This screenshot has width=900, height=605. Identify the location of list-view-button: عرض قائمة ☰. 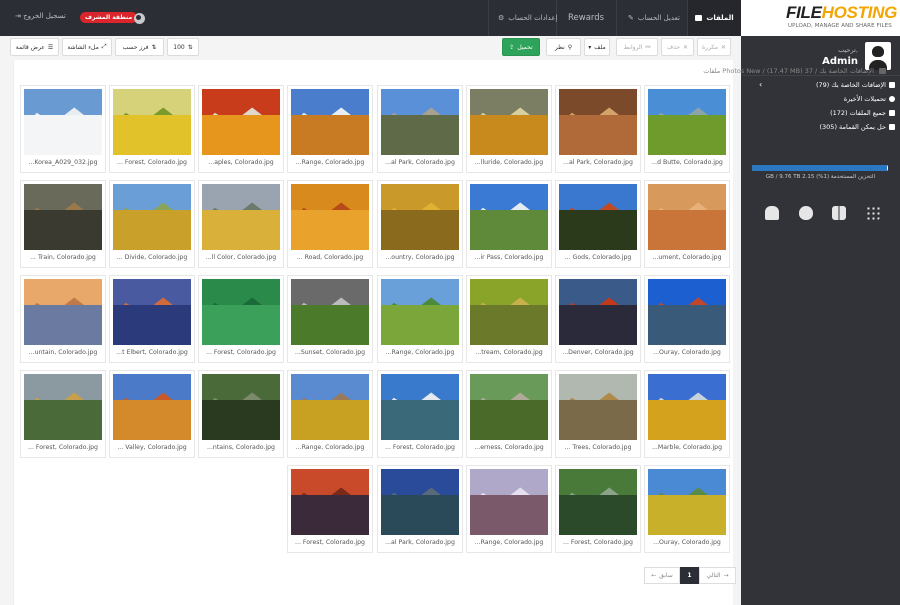
(34, 47).